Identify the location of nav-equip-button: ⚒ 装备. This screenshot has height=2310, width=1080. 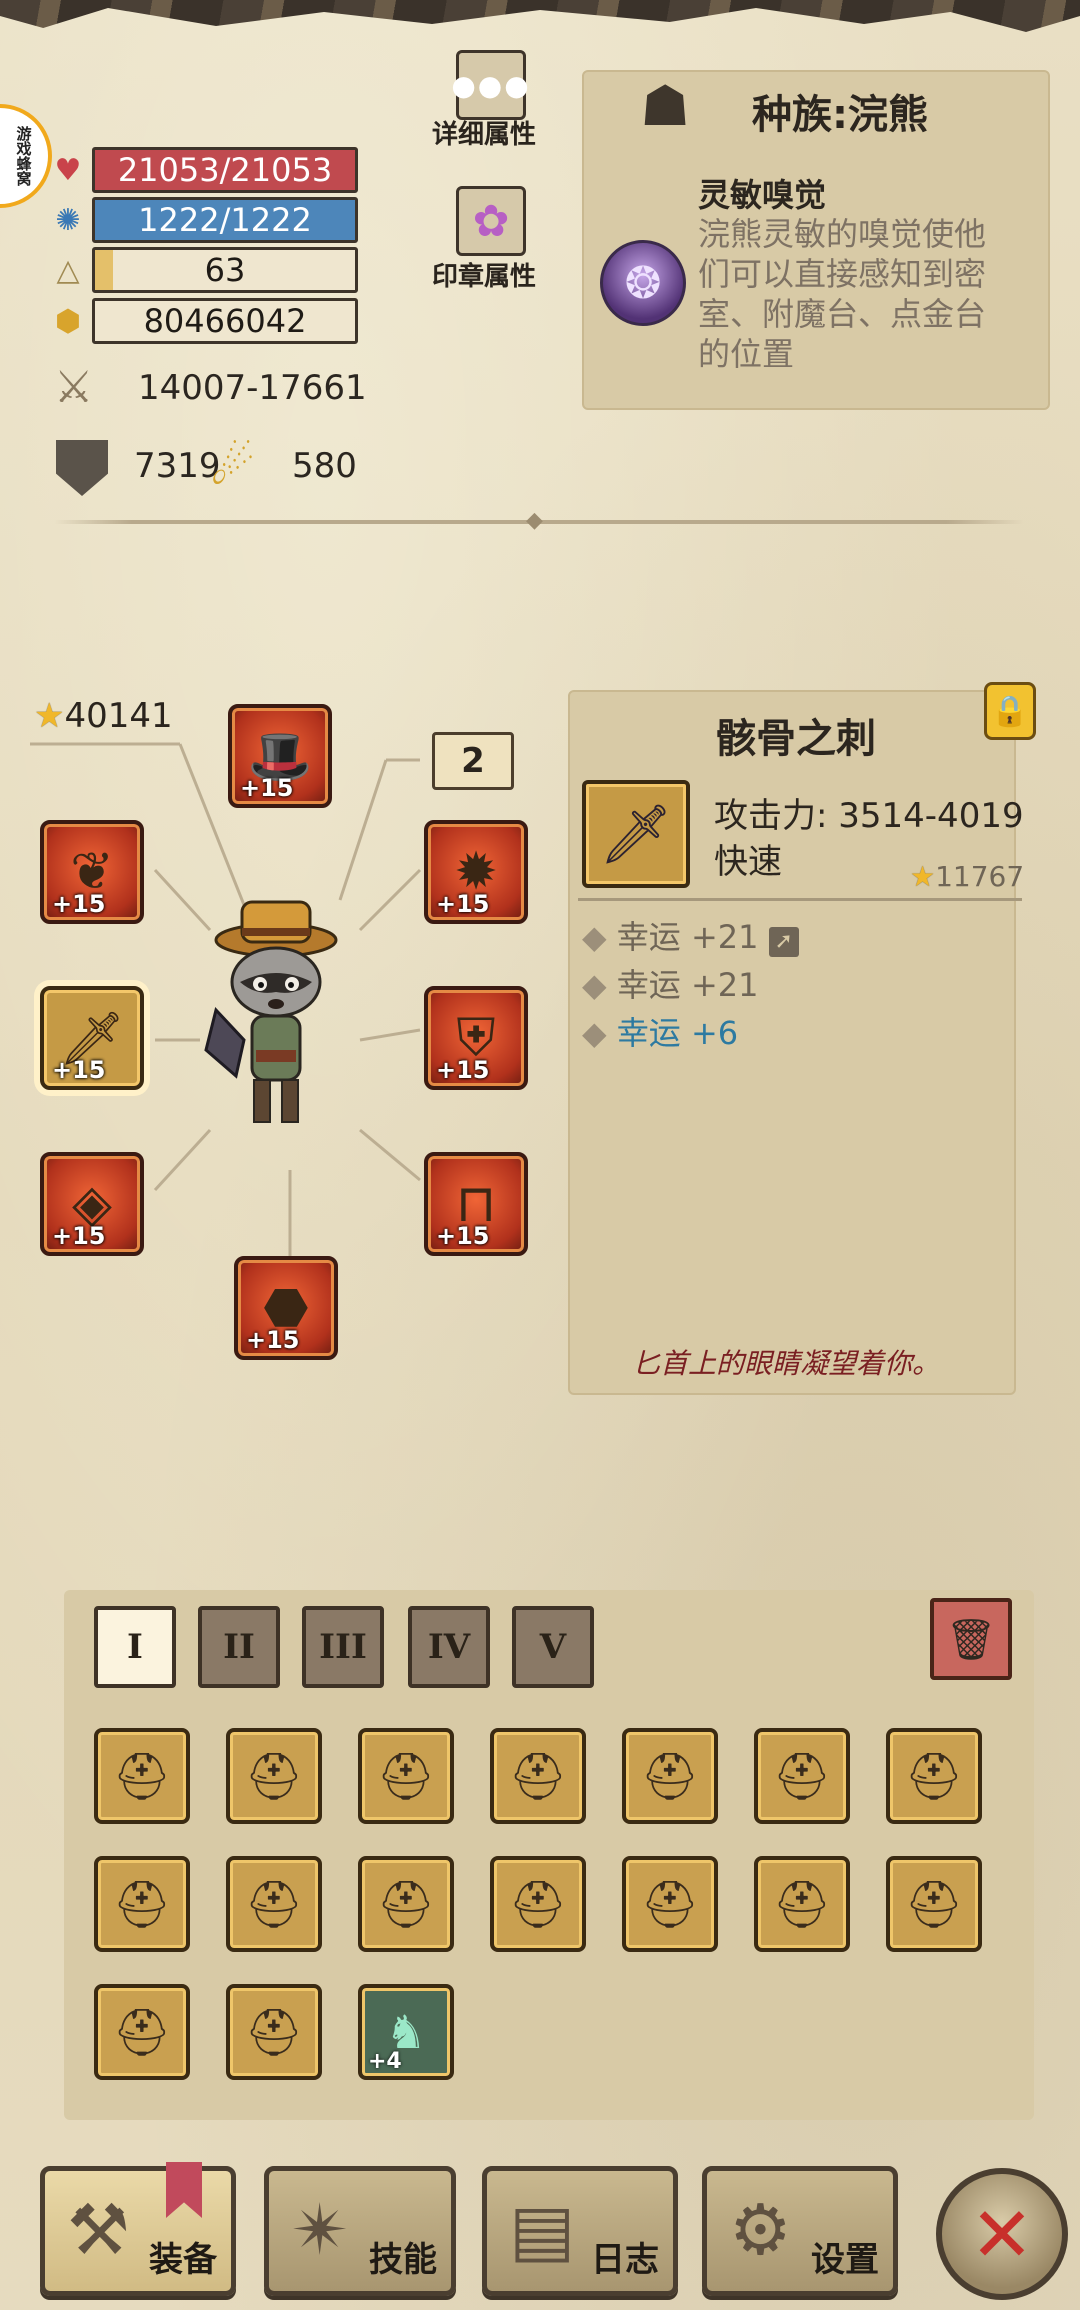
(138, 2231).